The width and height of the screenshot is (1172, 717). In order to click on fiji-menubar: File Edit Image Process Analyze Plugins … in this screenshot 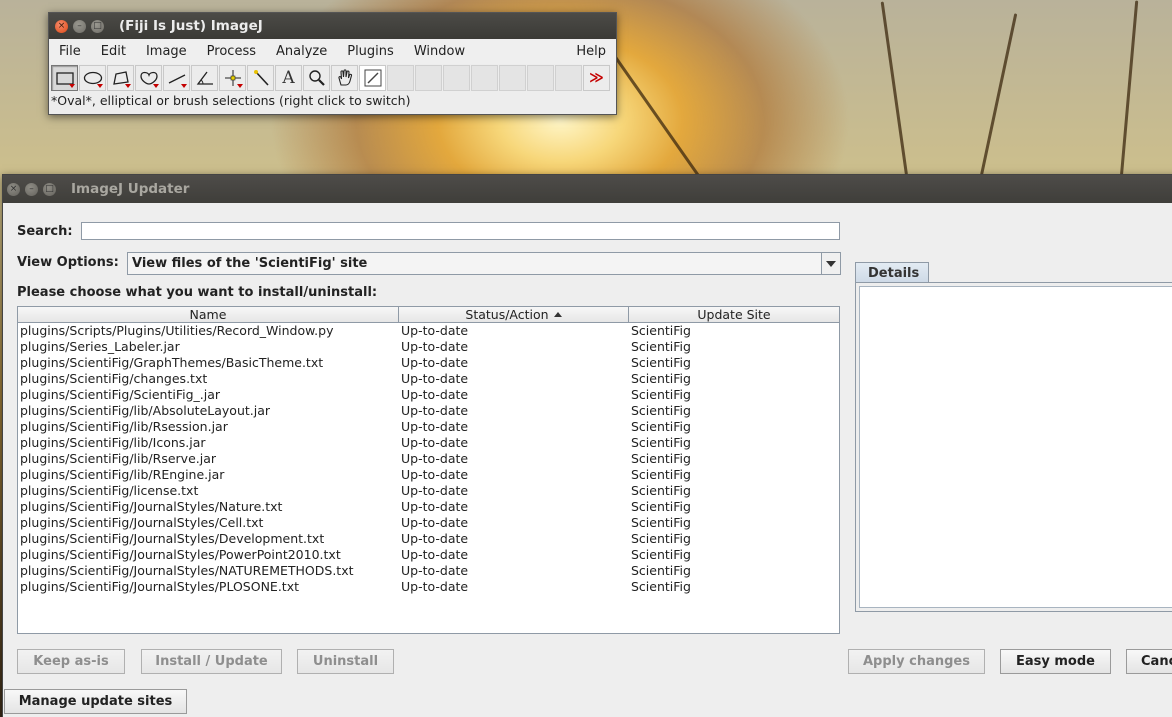, I will do `click(332, 51)`.